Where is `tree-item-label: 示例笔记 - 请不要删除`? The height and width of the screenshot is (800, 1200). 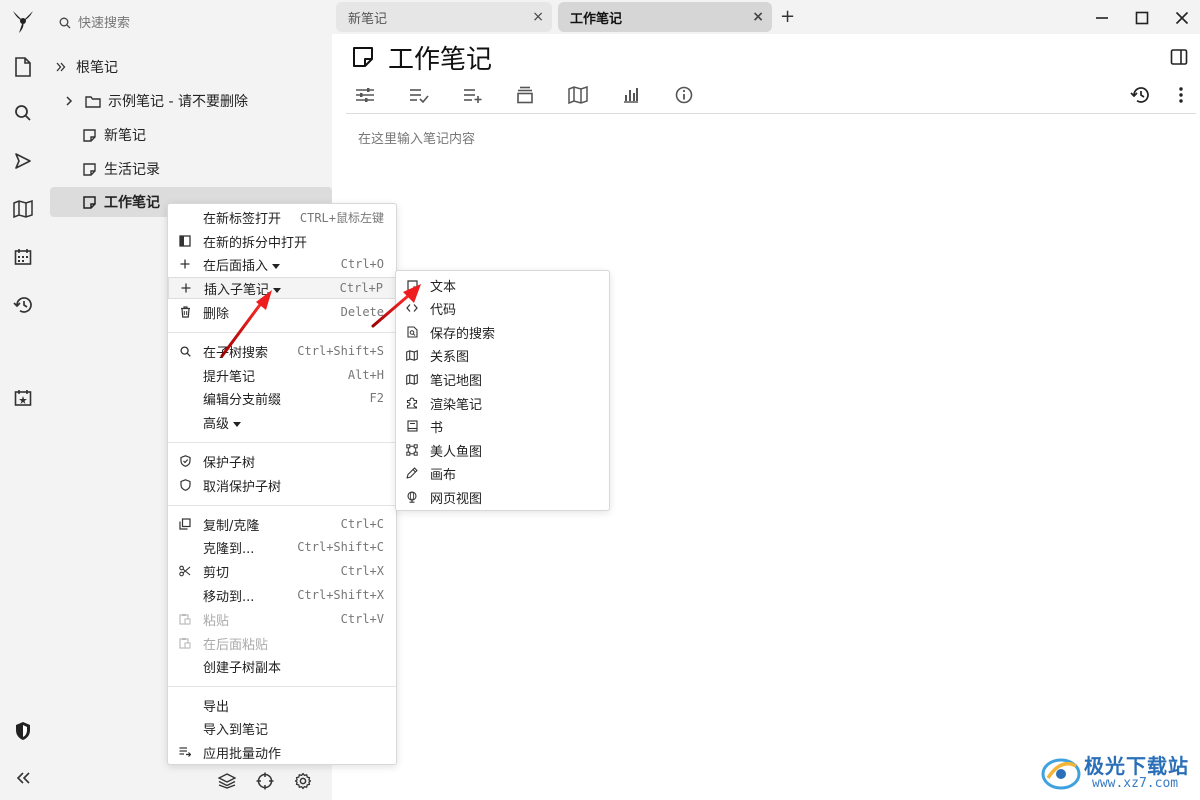
tree-item-label: 示例笔记 - 请不要删除 is located at coordinates (178, 102).